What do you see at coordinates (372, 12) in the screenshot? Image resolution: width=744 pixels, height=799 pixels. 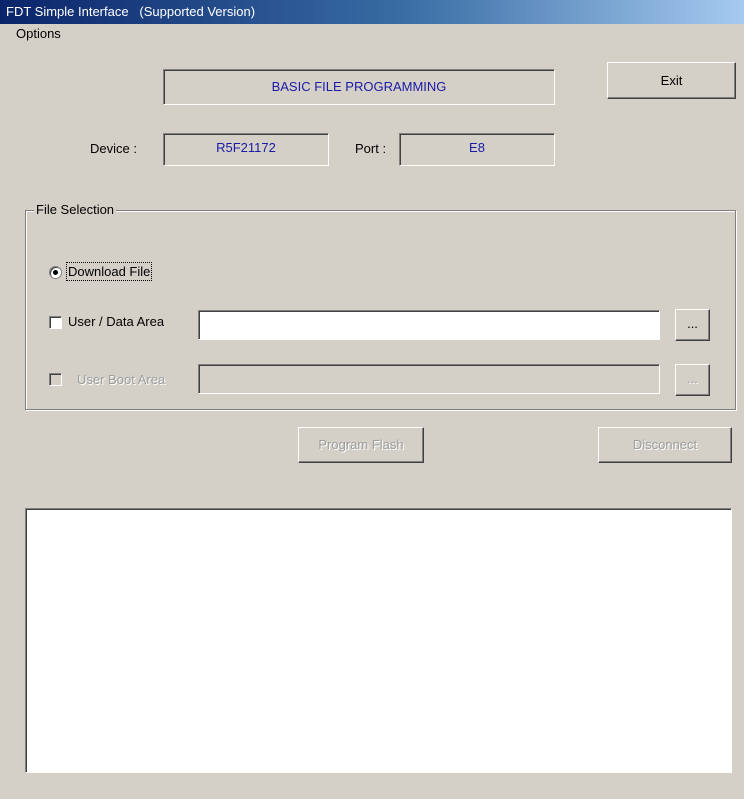 I see `title-bar: FDT Simple Interface (Supported Version)` at bounding box center [372, 12].